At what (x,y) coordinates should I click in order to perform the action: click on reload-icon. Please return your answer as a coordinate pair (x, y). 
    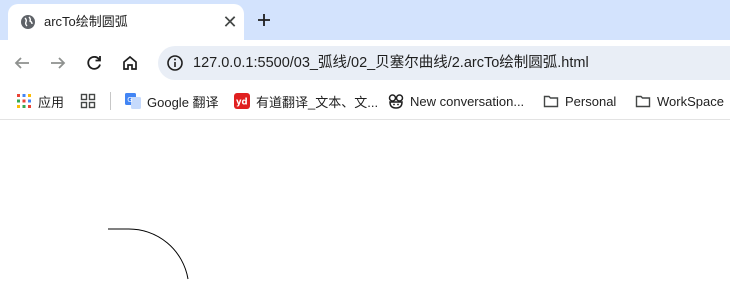
    Looking at the image, I should click on (94, 63).